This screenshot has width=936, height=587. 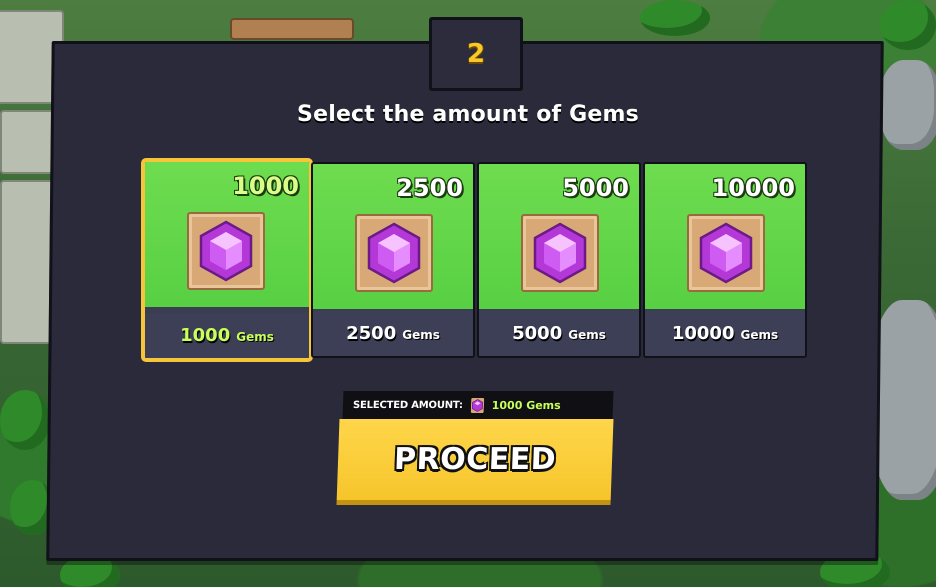 I want to click on step-number: 2, so click(x=476, y=54).